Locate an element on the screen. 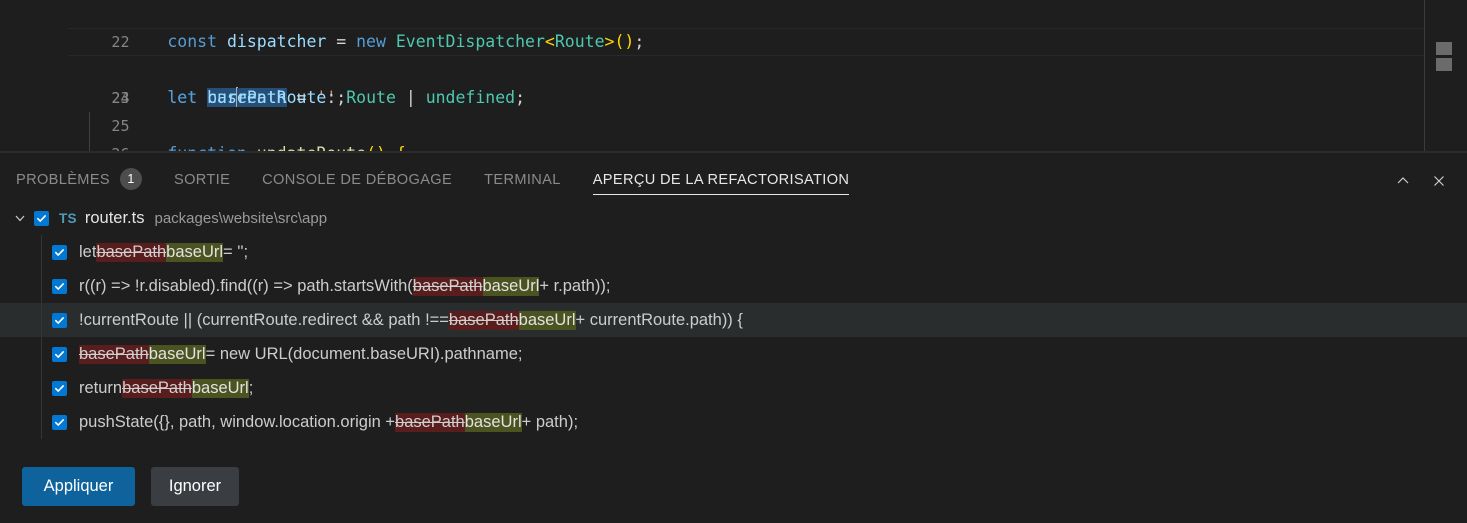 The height and width of the screenshot is (523, 1467). tab-label: TERMINAL is located at coordinates (522, 179).